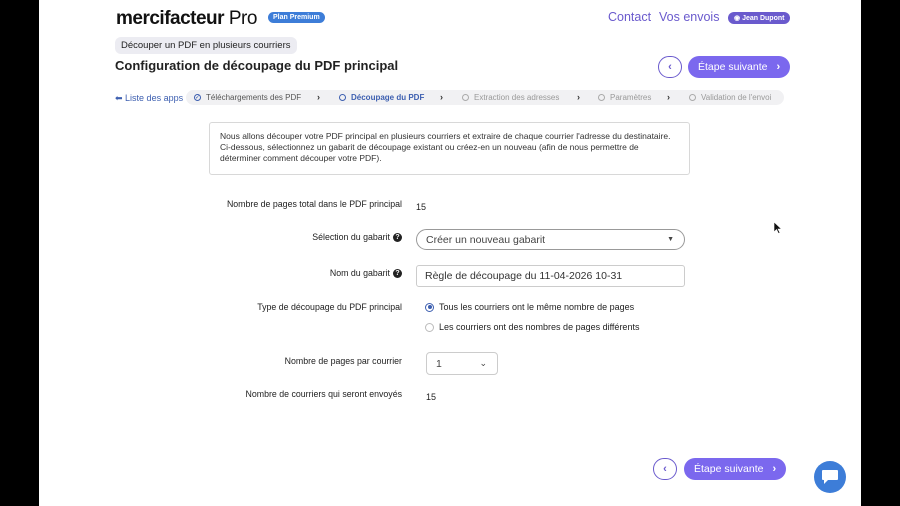  I want to click on nav-envois: Vos envois, so click(689, 17).